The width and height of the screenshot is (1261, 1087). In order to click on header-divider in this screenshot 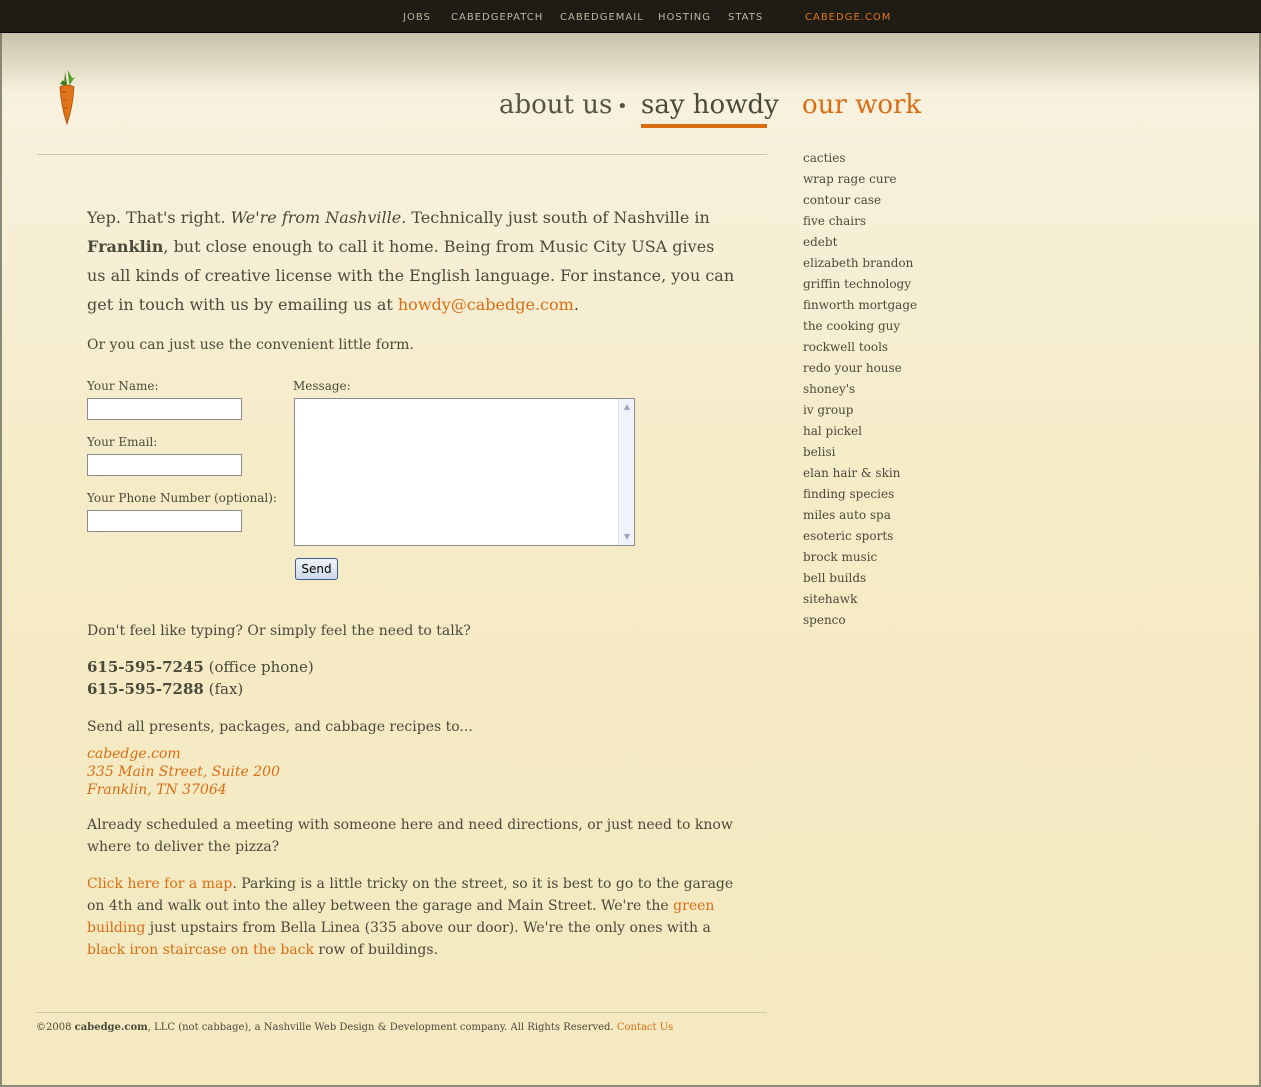, I will do `click(402, 154)`.